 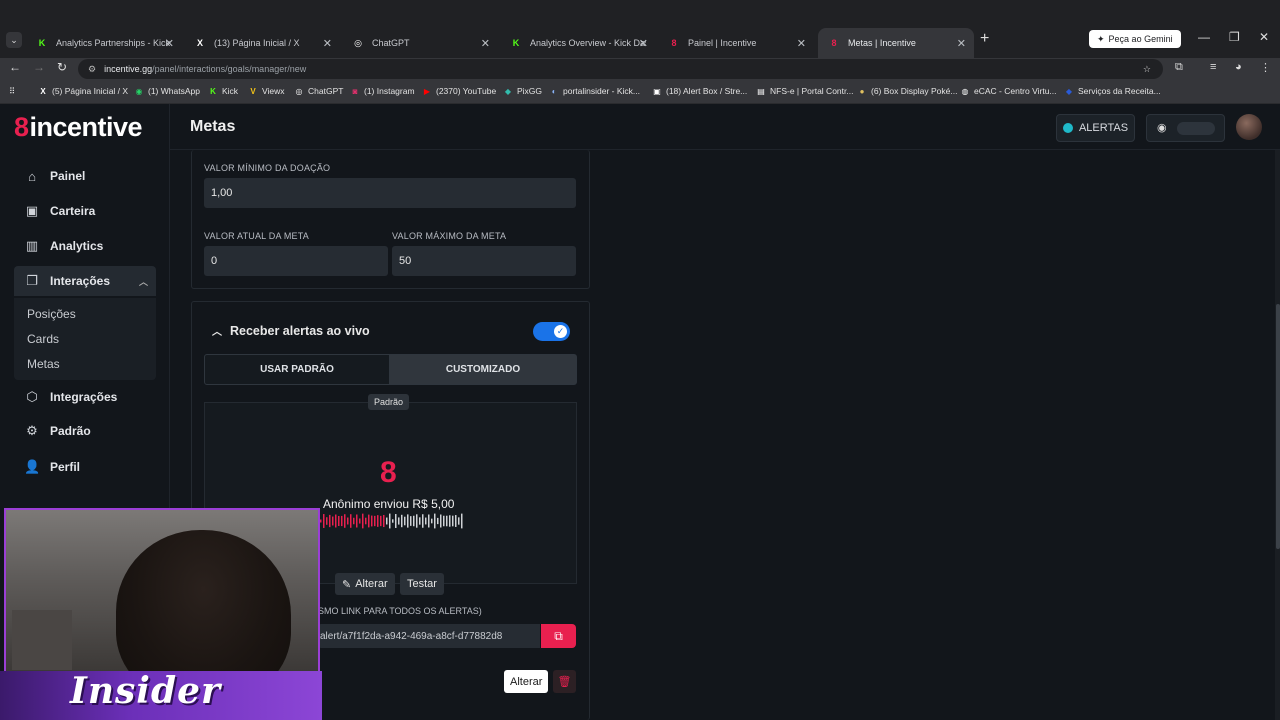 What do you see at coordinates (1101, 38) in the screenshot?
I see `sparkle-icon: ✦` at bounding box center [1101, 38].